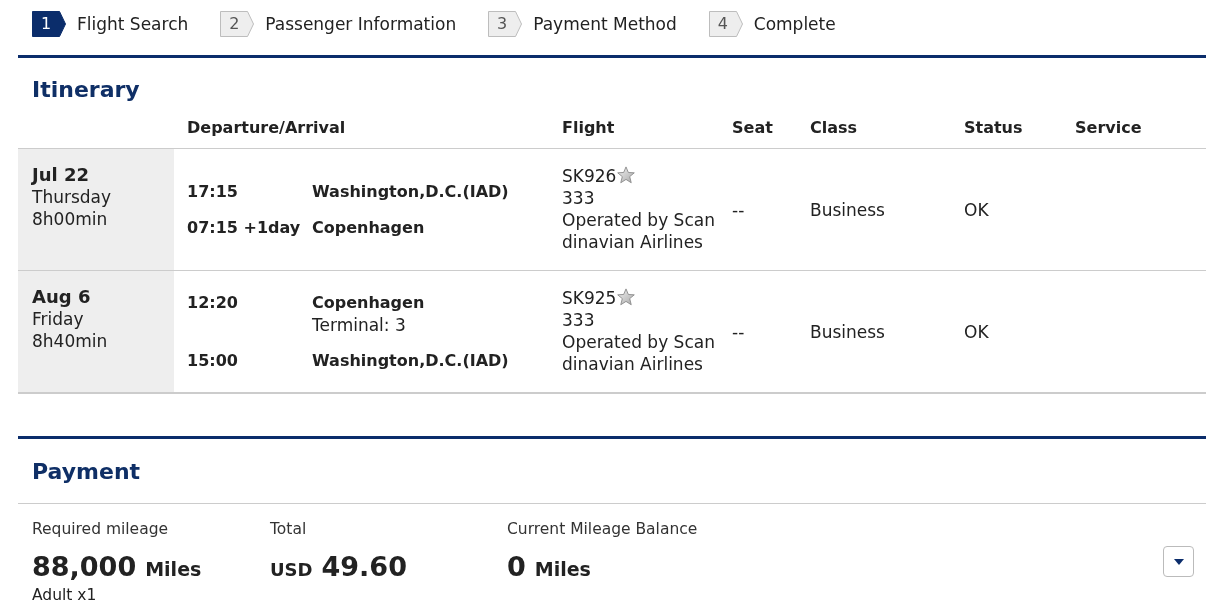  Describe the element at coordinates (84, 567) in the screenshot. I see `amount-value: 88,000` at that location.